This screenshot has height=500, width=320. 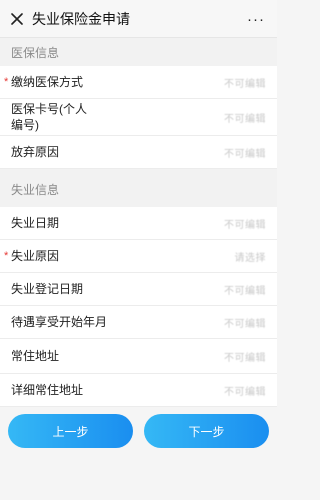 I want to click on next-step-button: 下一步, so click(x=206, y=431).